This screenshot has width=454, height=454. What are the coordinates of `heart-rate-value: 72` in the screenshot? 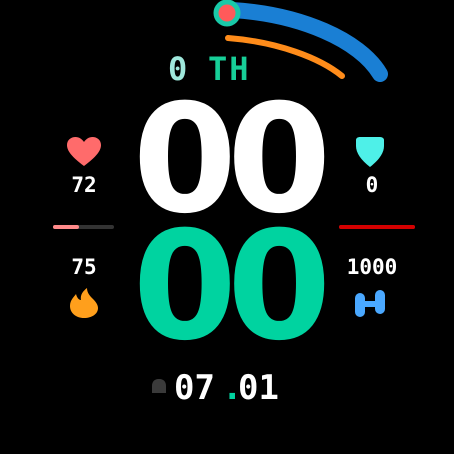 It's located at (84, 185).